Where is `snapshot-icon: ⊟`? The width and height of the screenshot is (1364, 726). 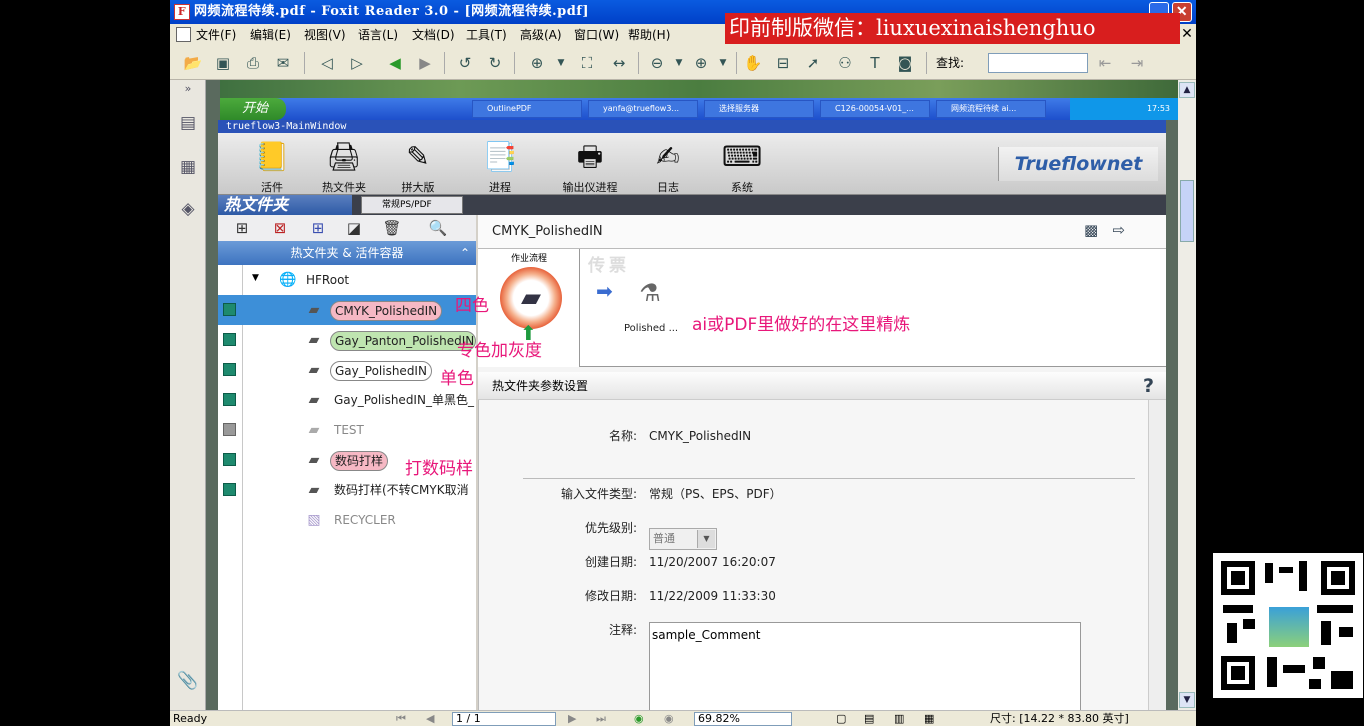 snapshot-icon: ⊟ is located at coordinates (783, 63).